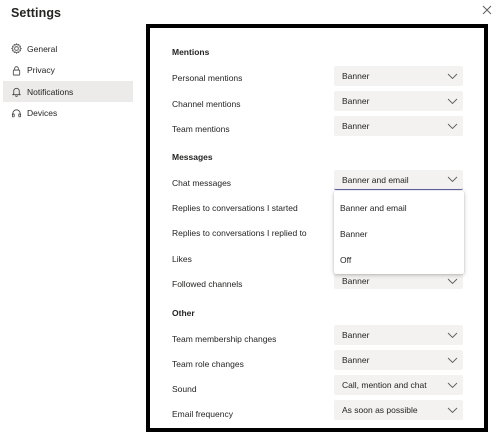 The height and width of the screenshot is (433, 494). I want to click on sidebar-item-privacy: Privacy, so click(68, 70).